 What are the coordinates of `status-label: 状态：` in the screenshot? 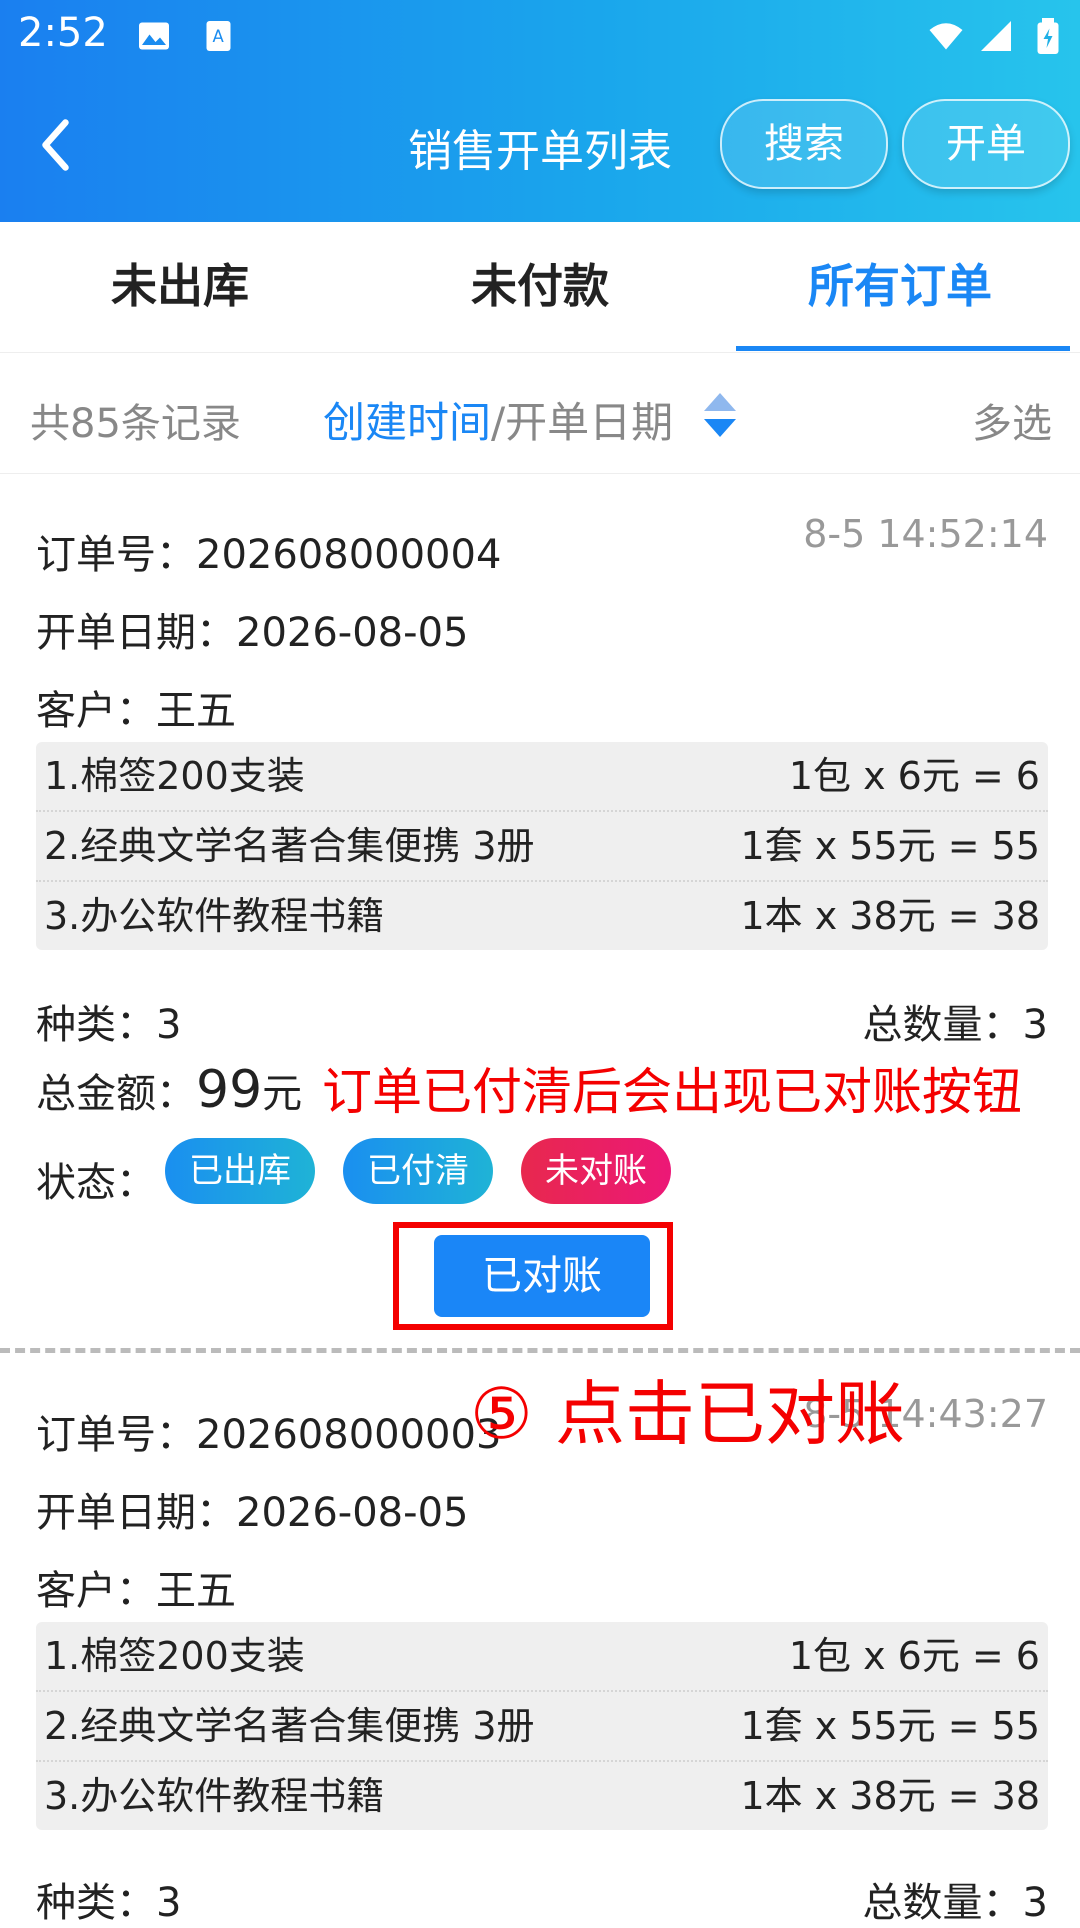 It's located at (96, 1183).